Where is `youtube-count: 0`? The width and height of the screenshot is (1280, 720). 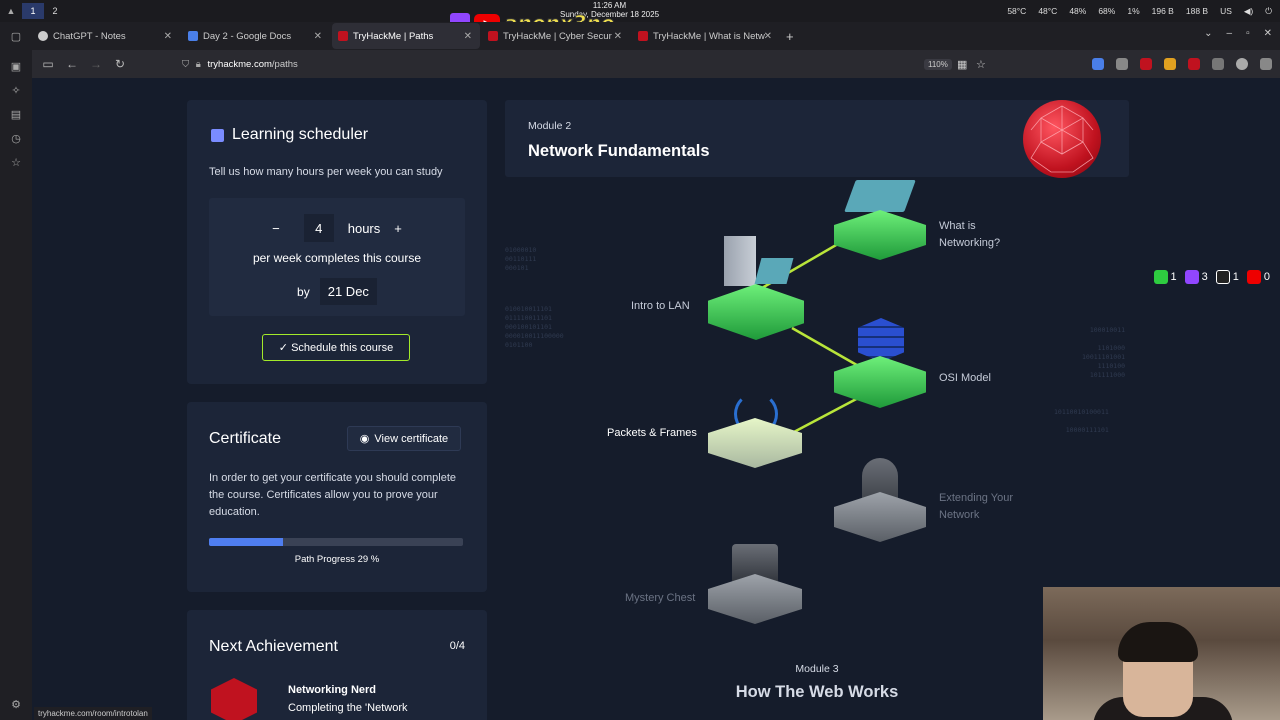
youtube-count: 0 is located at coordinates (1266, 276).